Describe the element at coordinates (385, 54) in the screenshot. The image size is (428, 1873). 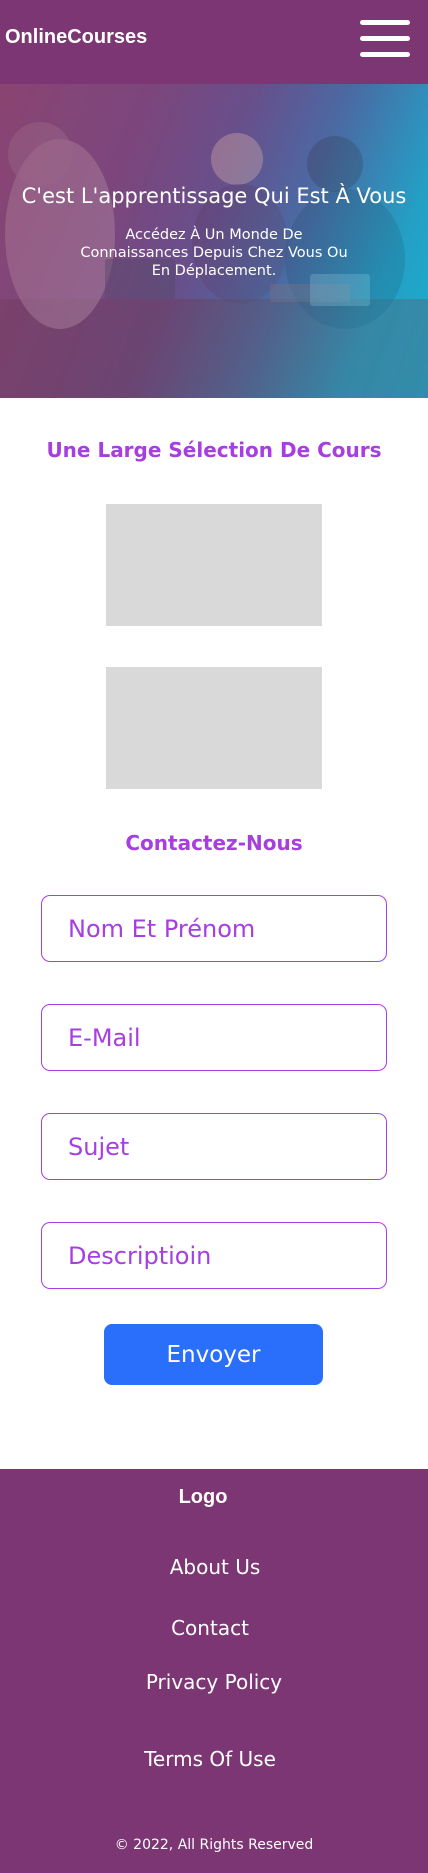
I see `menu-bar-bottom` at that location.